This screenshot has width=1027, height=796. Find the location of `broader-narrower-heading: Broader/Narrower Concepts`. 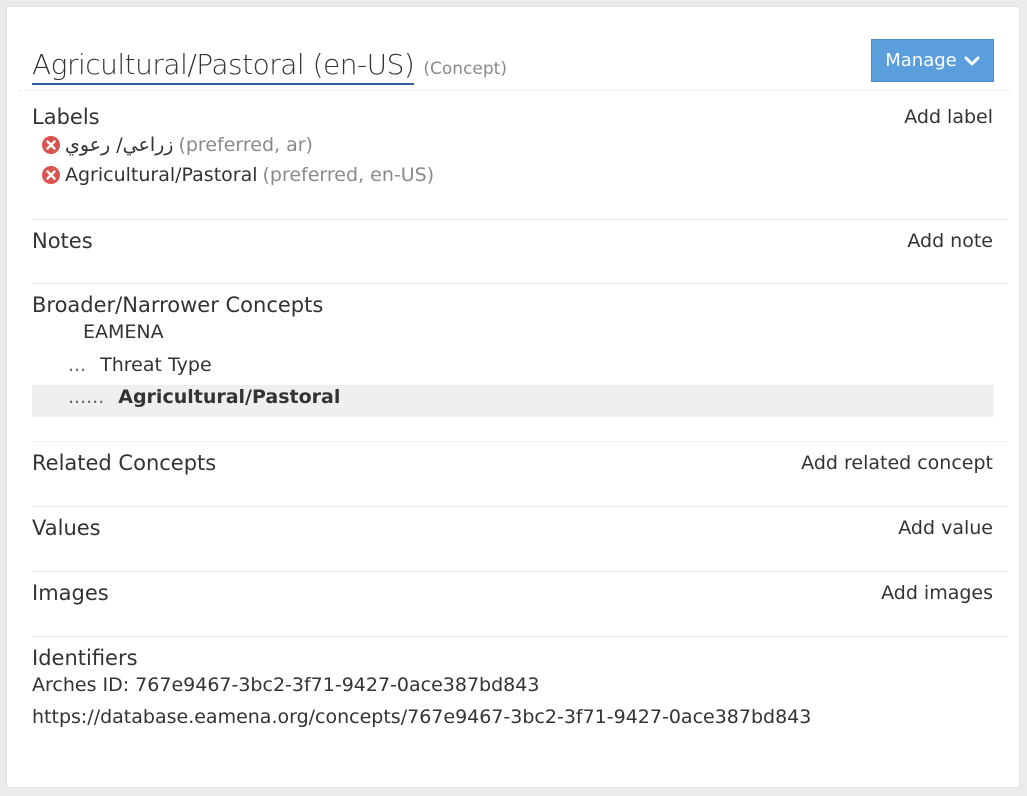

broader-narrower-heading: Broader/Narrower Concepts is located at coordinates (178, 305).